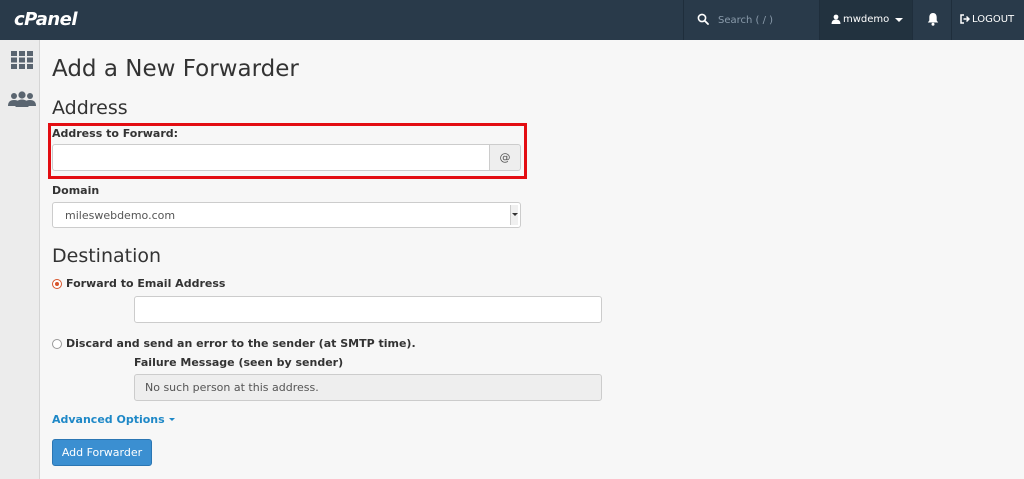  Describe the element at coordinates (239, 362) in the screenshot. I see `failure-message-label: Failure Message (seen by sender)` at that location.